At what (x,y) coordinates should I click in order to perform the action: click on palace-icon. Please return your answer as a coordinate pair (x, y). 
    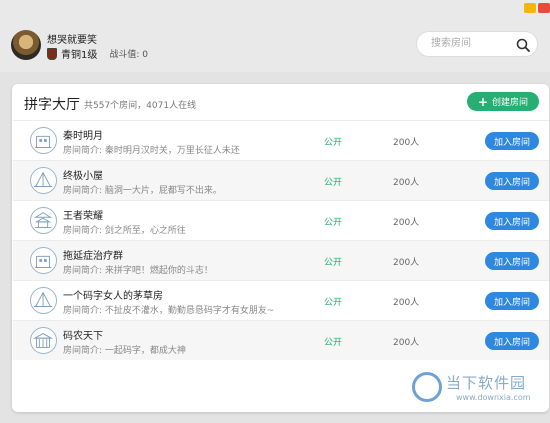
    Looking at the image, I should click on (43, 340).